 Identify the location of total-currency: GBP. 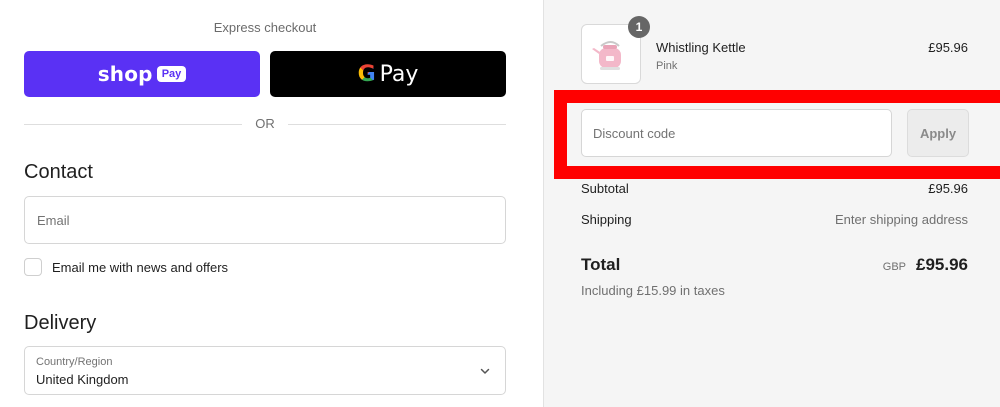
(894, 267).